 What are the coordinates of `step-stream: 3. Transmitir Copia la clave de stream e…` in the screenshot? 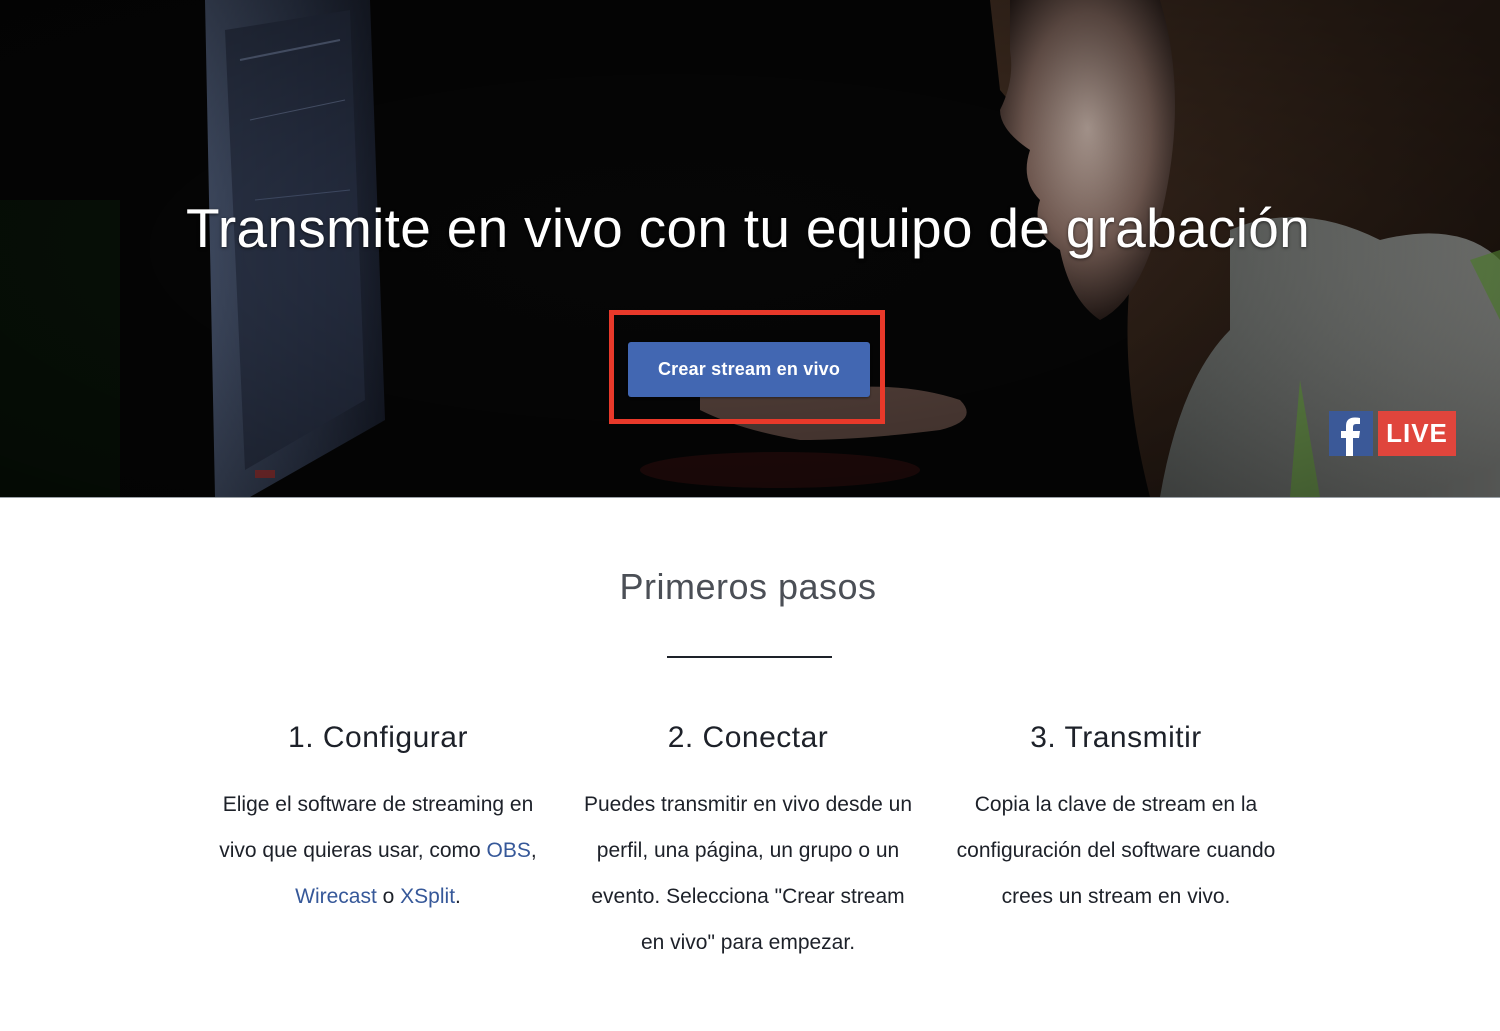 It's located at (1116, 818).